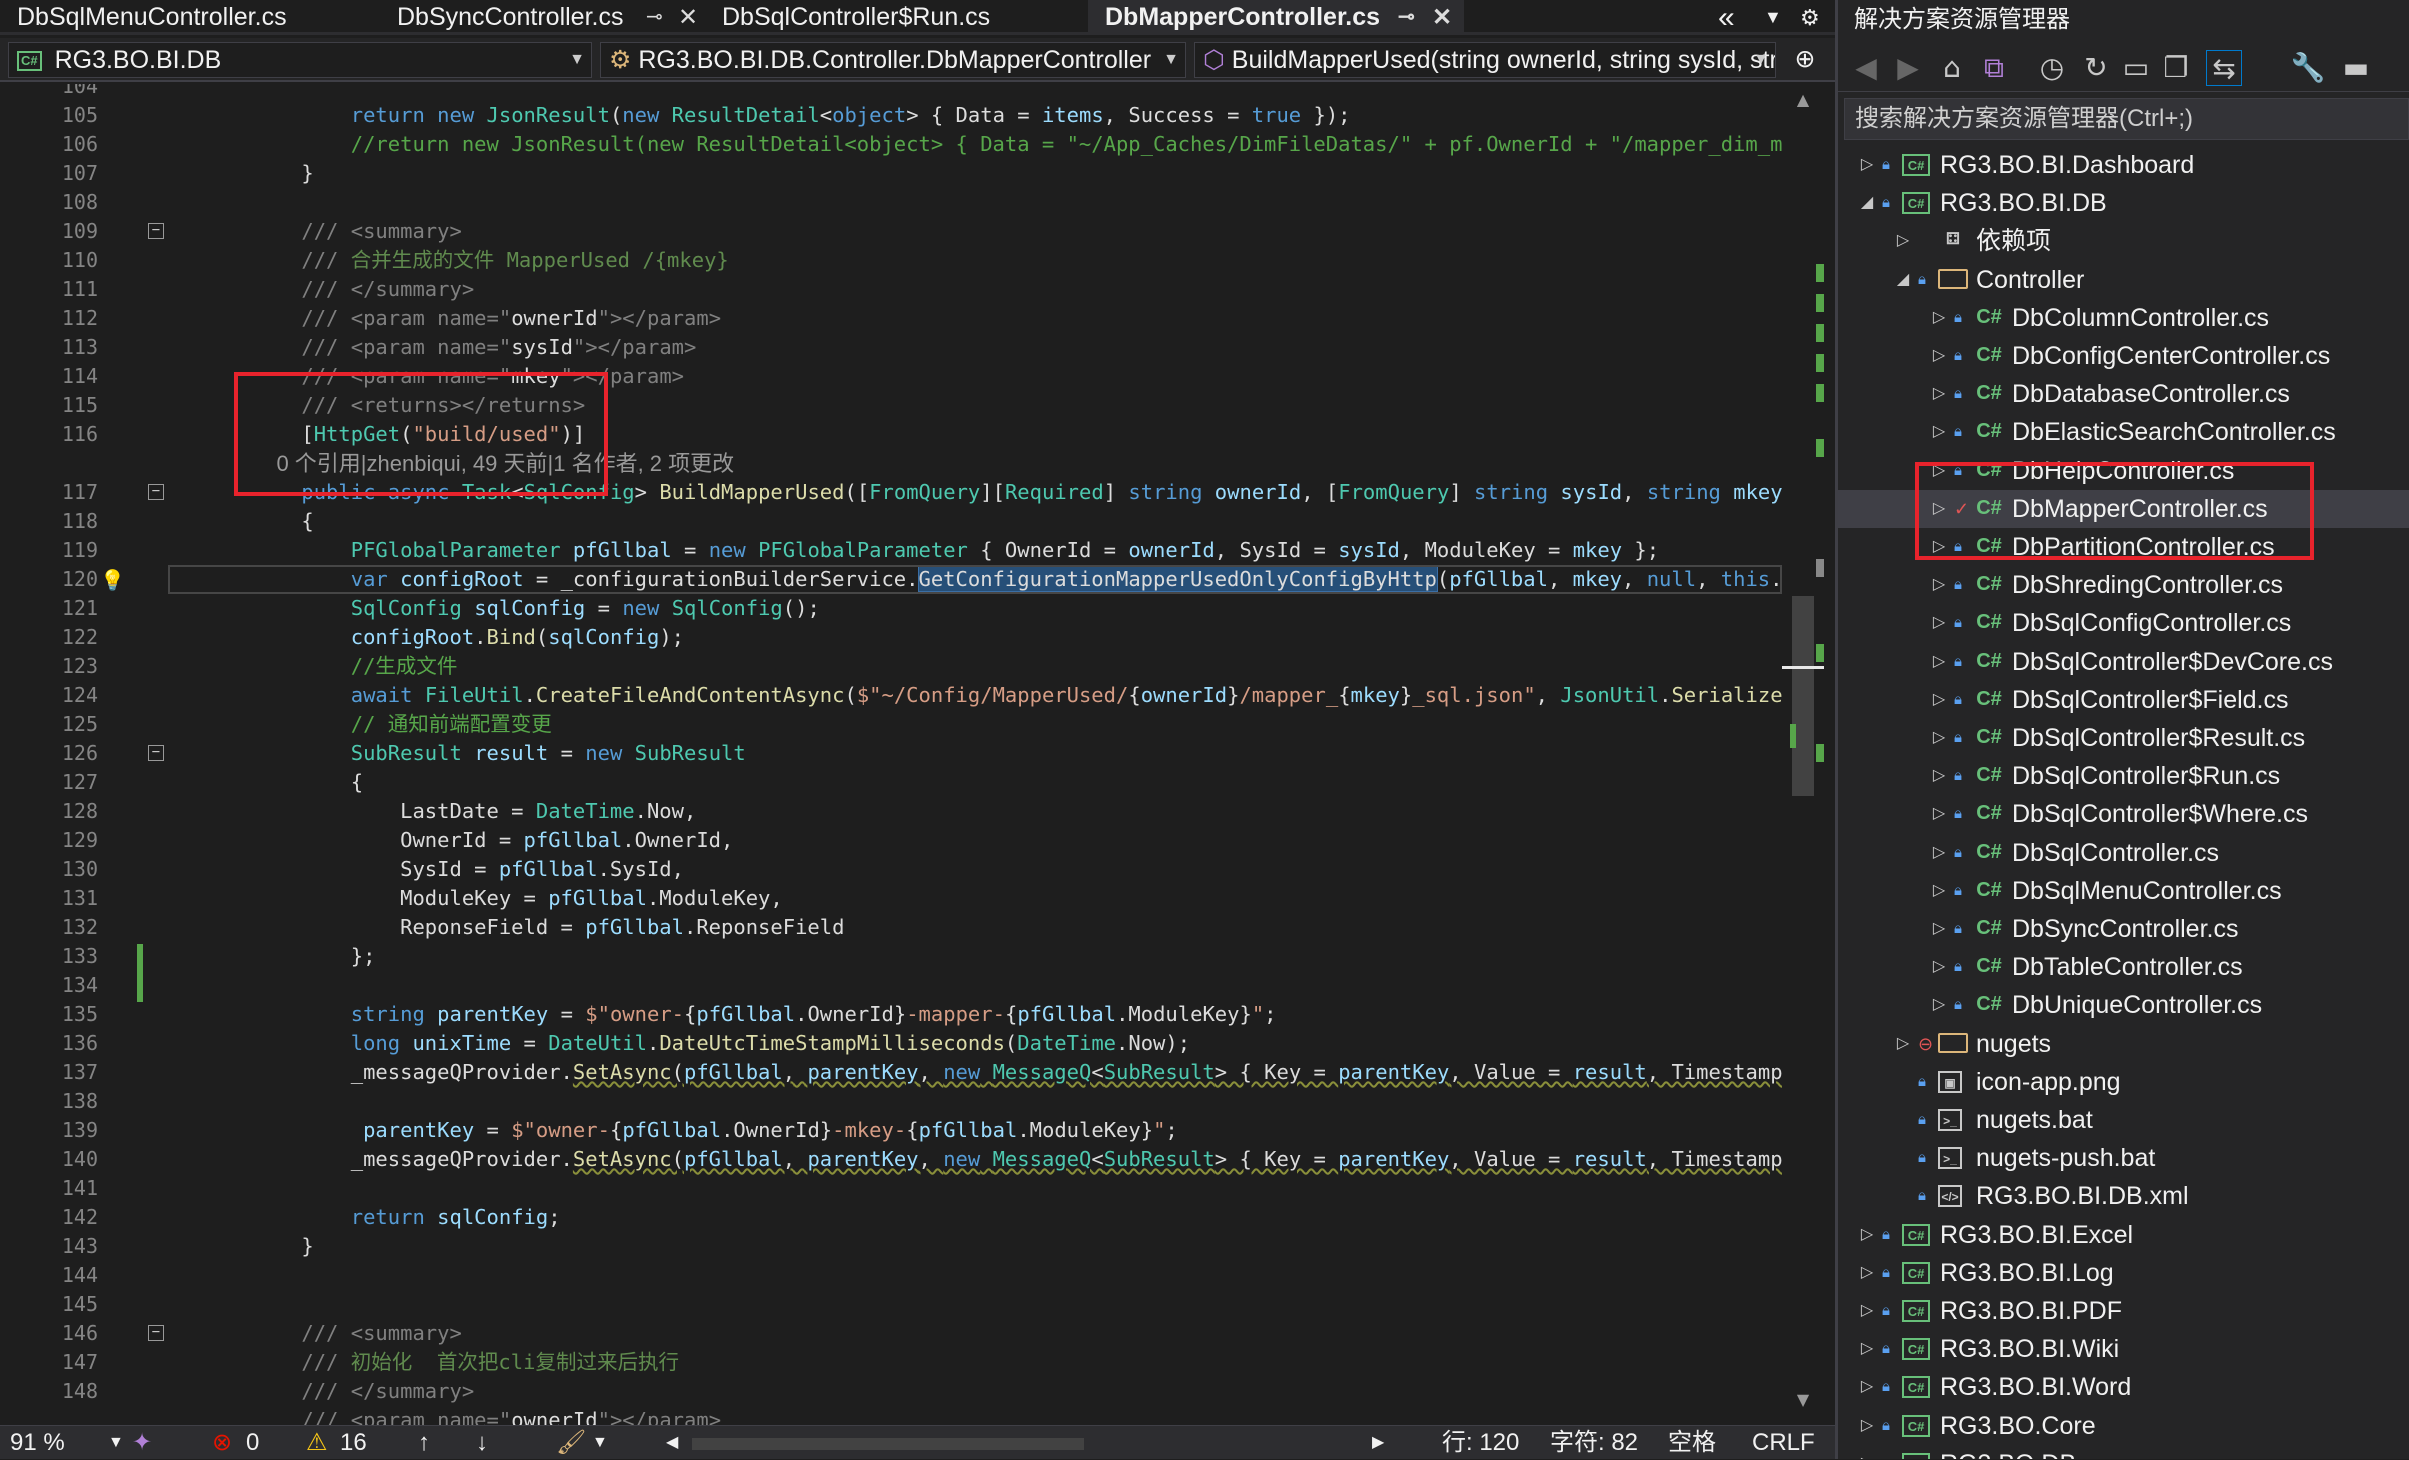  What do you see at coordinates (2123, 1235) in the screenshot?
I see `tree-item-rg3-bo-bi-excel: ▷ 🔒︎ C# RG3.BO.BI.Excel` at bounding box center [2123, 1235].